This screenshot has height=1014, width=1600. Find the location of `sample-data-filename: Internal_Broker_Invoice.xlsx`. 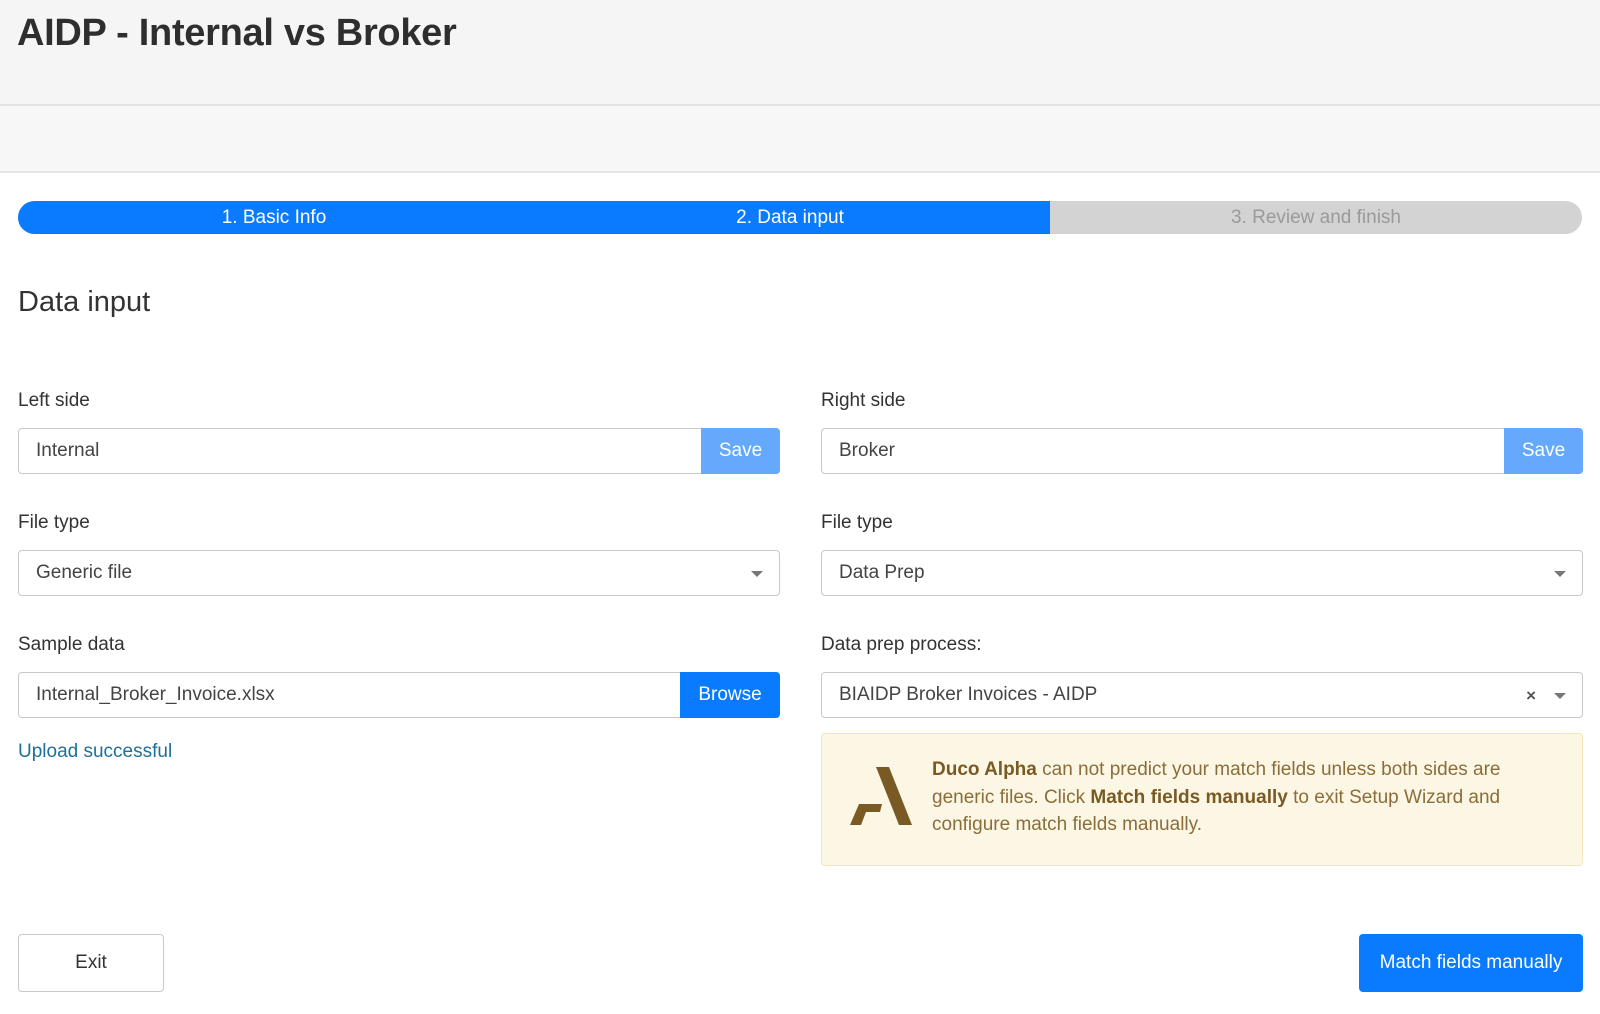

sample-data-filename: Internal_Broker_Invoice.xlsx is located at coordinates (155, 694).